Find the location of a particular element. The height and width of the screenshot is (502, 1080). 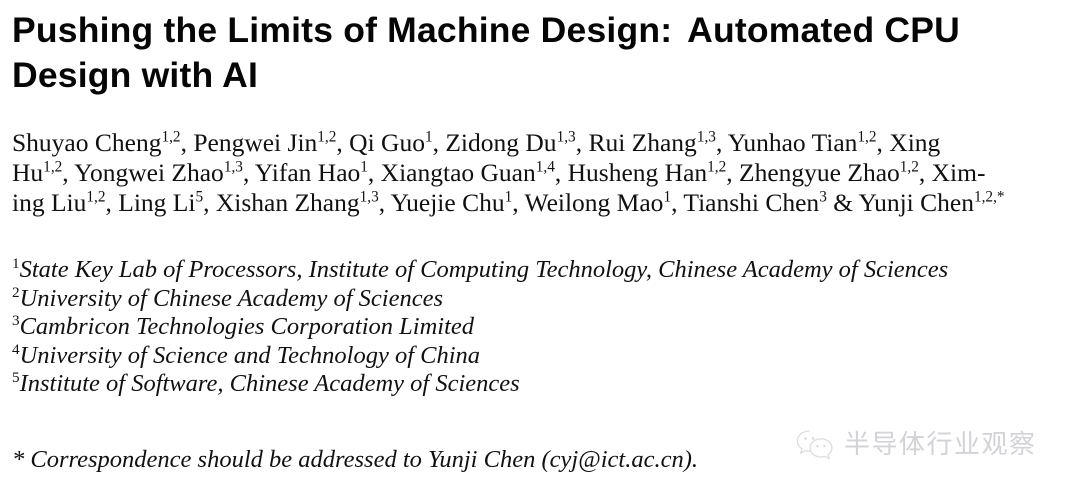

affiliation-marker: 1 is located at coordinates (16, 263).